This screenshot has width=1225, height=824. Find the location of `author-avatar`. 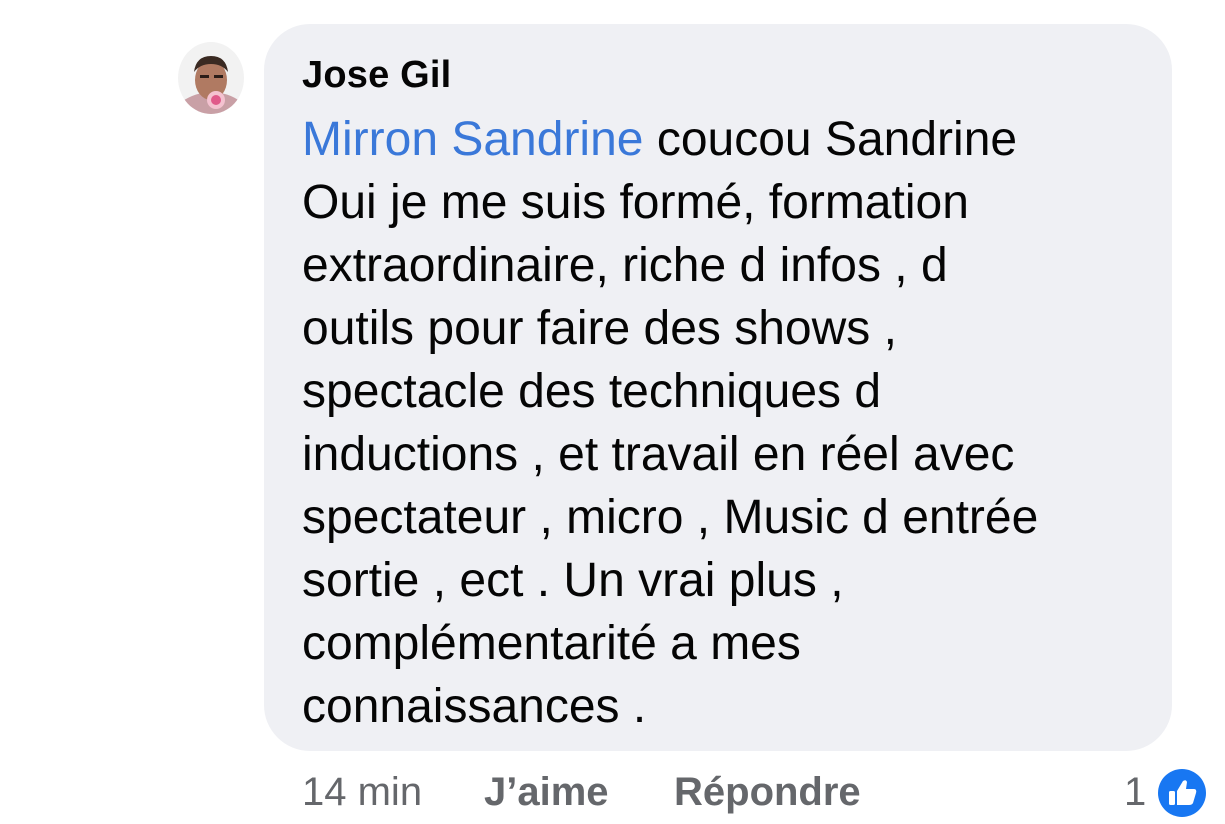

author-avatar is located at coordinates (211, 78).